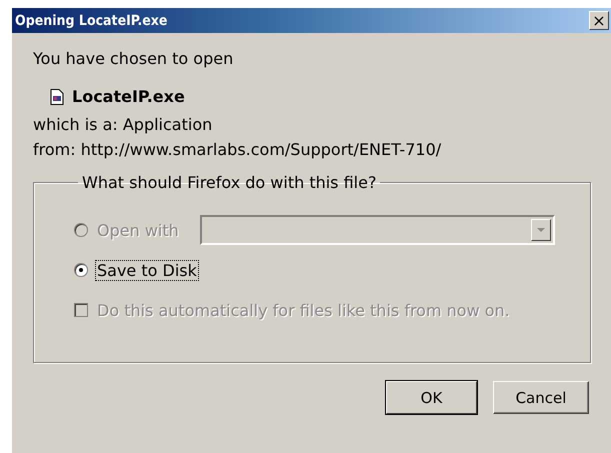  What do you see at coordinates (128, 96) in the screenshot?
I see `file-name: LocateIP.exe` at bounding box center [128, 96].